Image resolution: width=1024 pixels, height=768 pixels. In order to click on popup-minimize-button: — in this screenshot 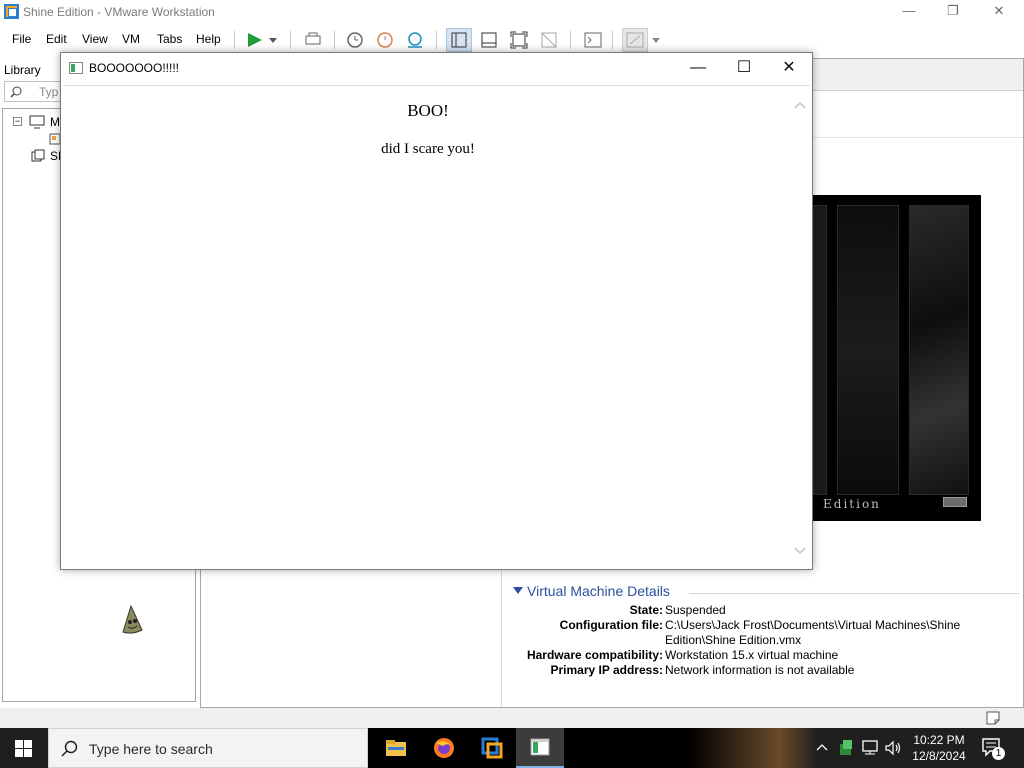, I will do `click(698, 68)`.